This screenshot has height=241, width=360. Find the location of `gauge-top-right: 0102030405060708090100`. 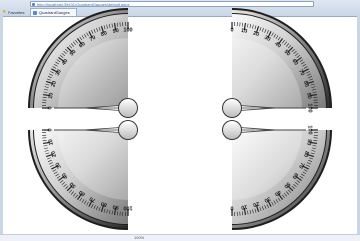

gauge-top-right: 0102030405060708090100 is located at coordinates (277, 63).